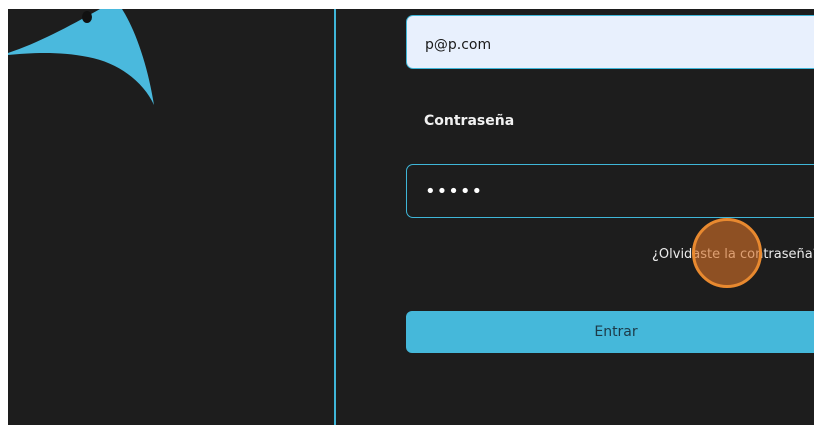 This screenshot has height=425, width=814. Describe the element at coordinates (610, 191) in the screenshot. I see `password-field` at that location.